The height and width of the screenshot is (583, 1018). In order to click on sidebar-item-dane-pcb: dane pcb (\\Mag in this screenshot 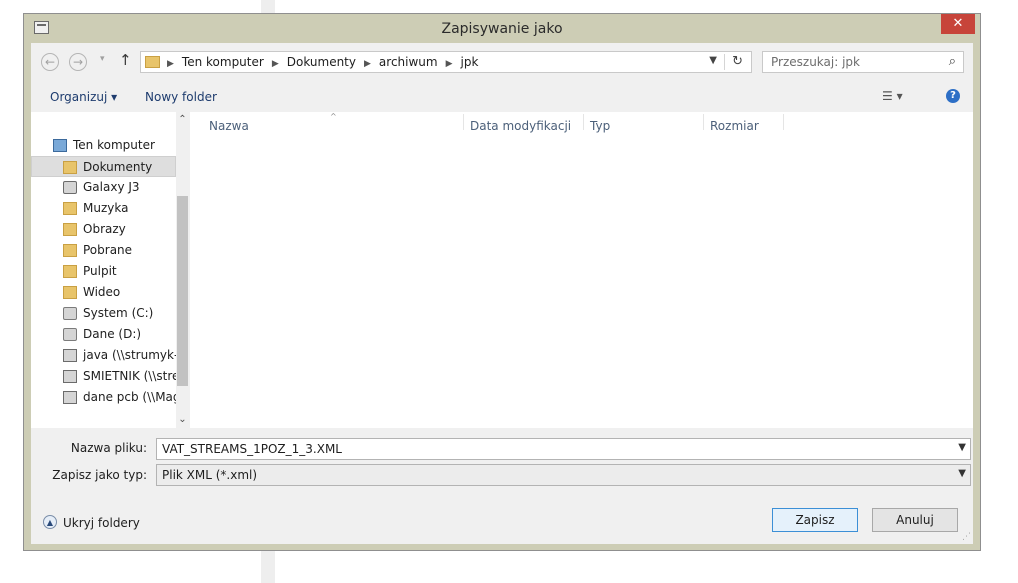, I will do `click(103, 397)`.